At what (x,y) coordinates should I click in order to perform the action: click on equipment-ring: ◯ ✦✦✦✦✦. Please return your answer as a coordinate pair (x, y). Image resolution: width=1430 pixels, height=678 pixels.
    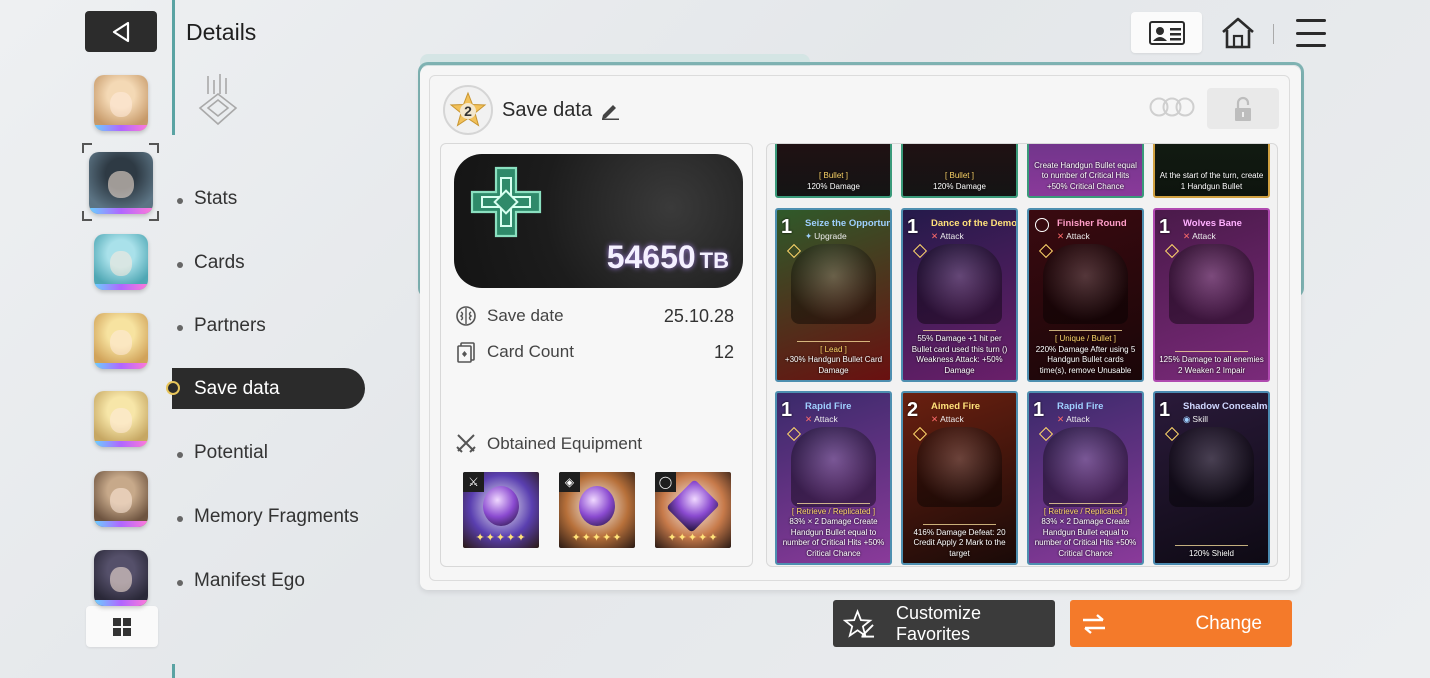
    Looking at the image, I should click on (693, 510).